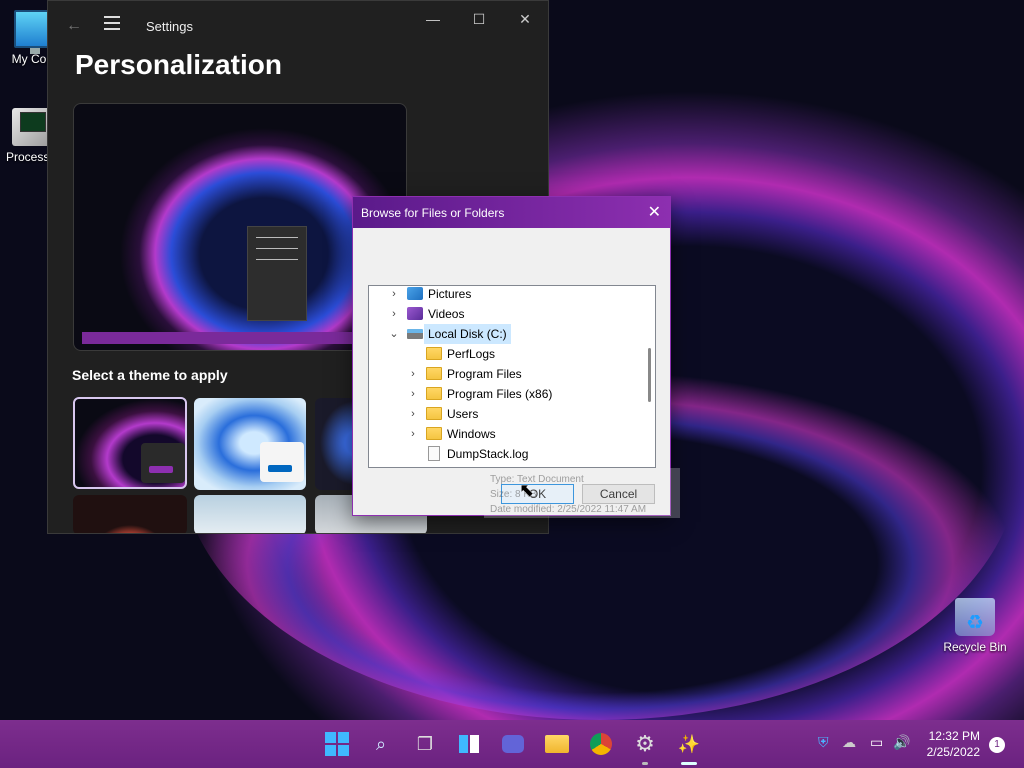 The height and width of the screenshot is (768, 1024). What do you see at coordinates (433, 213) in the screenshot?
I see `dialog-title: Browse for Files or Folders` at bounding box center [433, 213].